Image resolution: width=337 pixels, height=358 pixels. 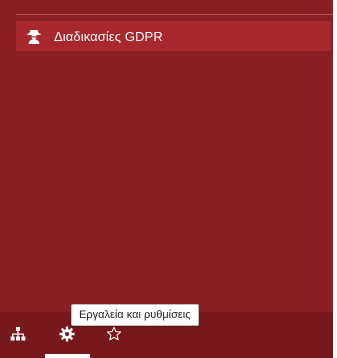 I want to click on star-icon, so click(x=114, y=336).